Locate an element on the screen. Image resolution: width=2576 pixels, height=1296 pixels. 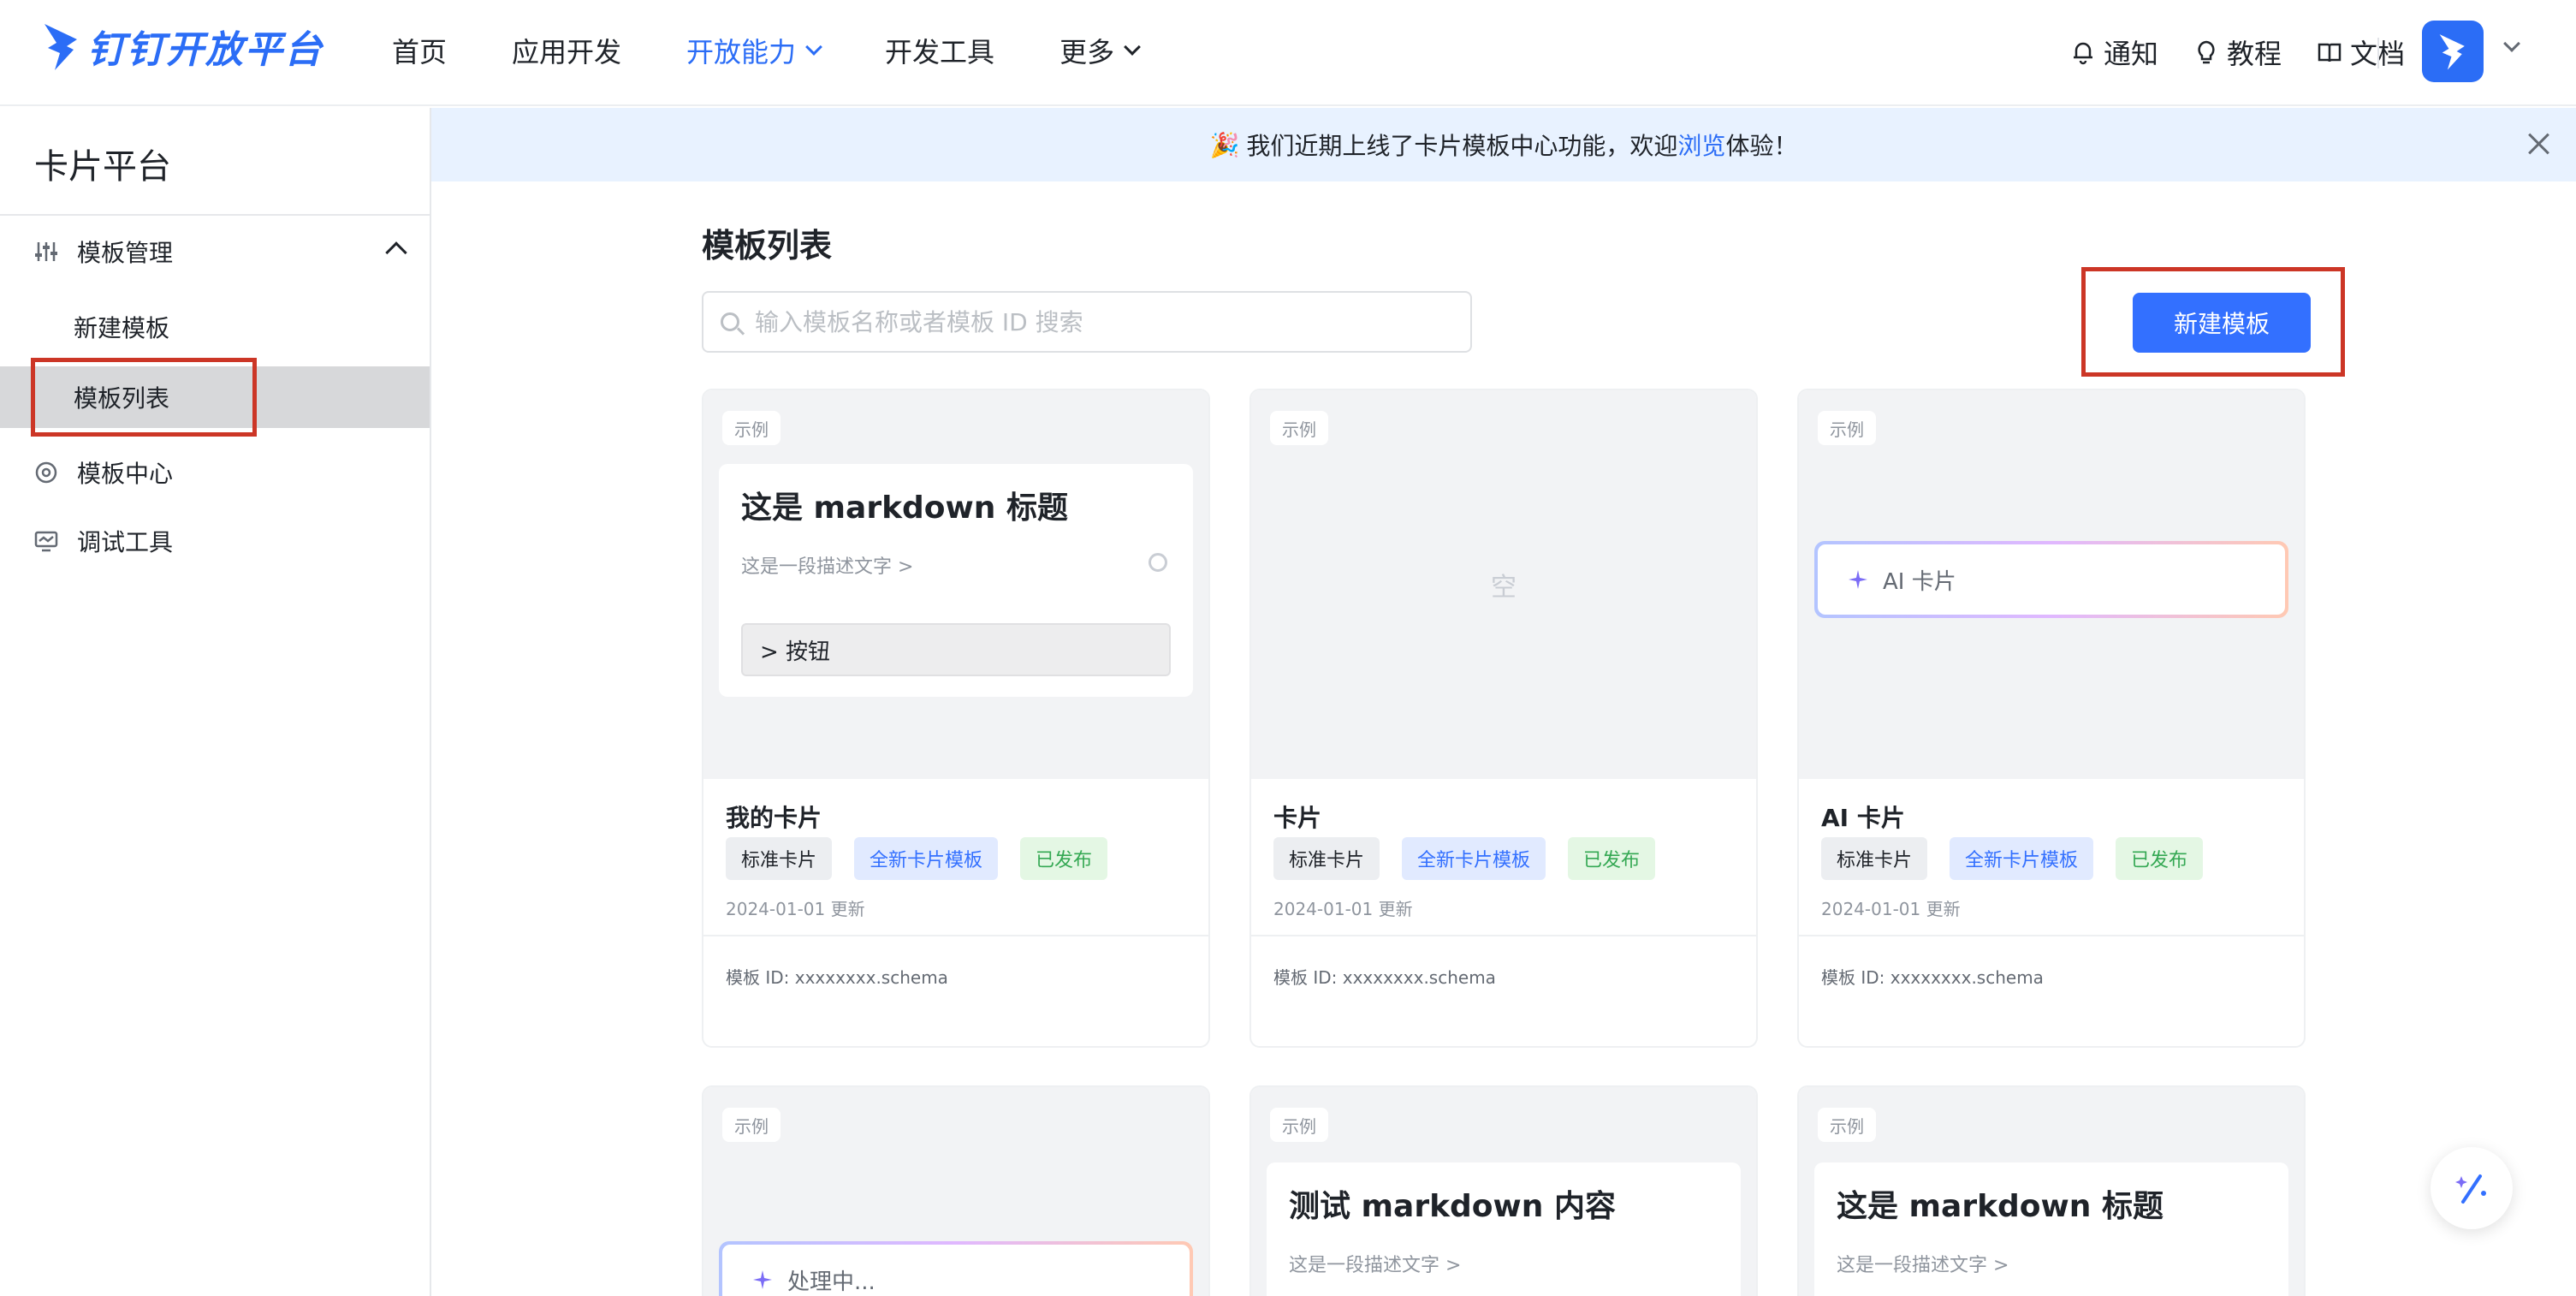
card-preview: 示例 这是 markdown 标题 这是一段描述文字 > is located at coordinates (2051, 1191).